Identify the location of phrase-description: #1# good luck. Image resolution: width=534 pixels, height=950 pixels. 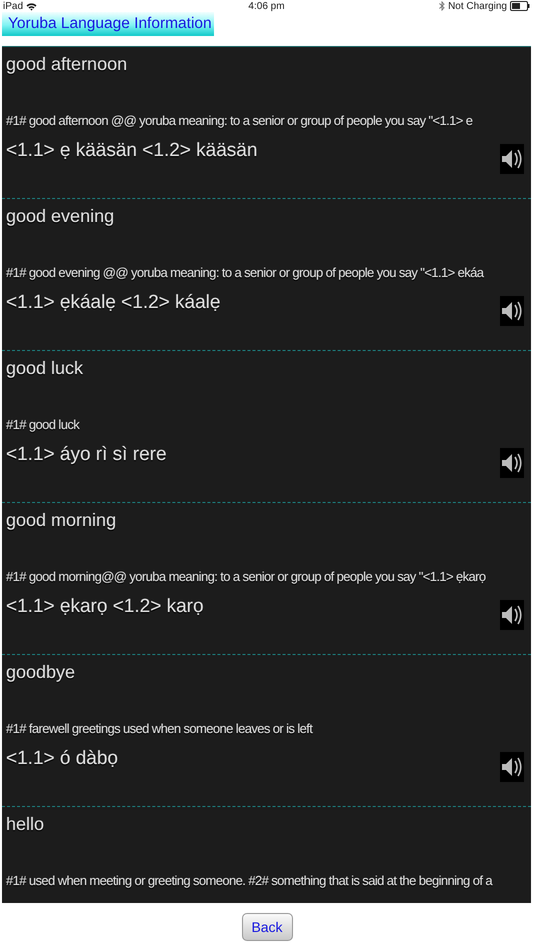
(43, 424).